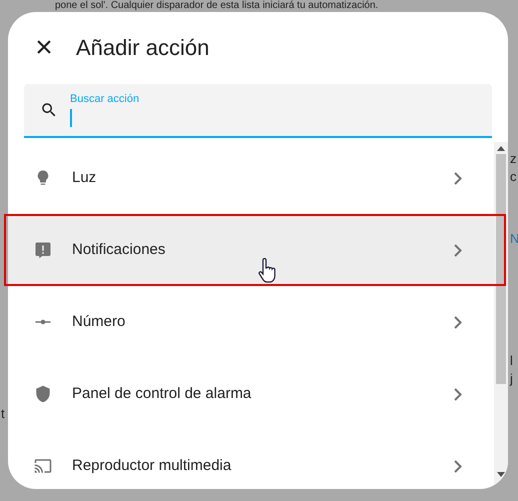 This screenshot has height=501, width=518. I want to click on slider-line-icon, so click(43, 322).